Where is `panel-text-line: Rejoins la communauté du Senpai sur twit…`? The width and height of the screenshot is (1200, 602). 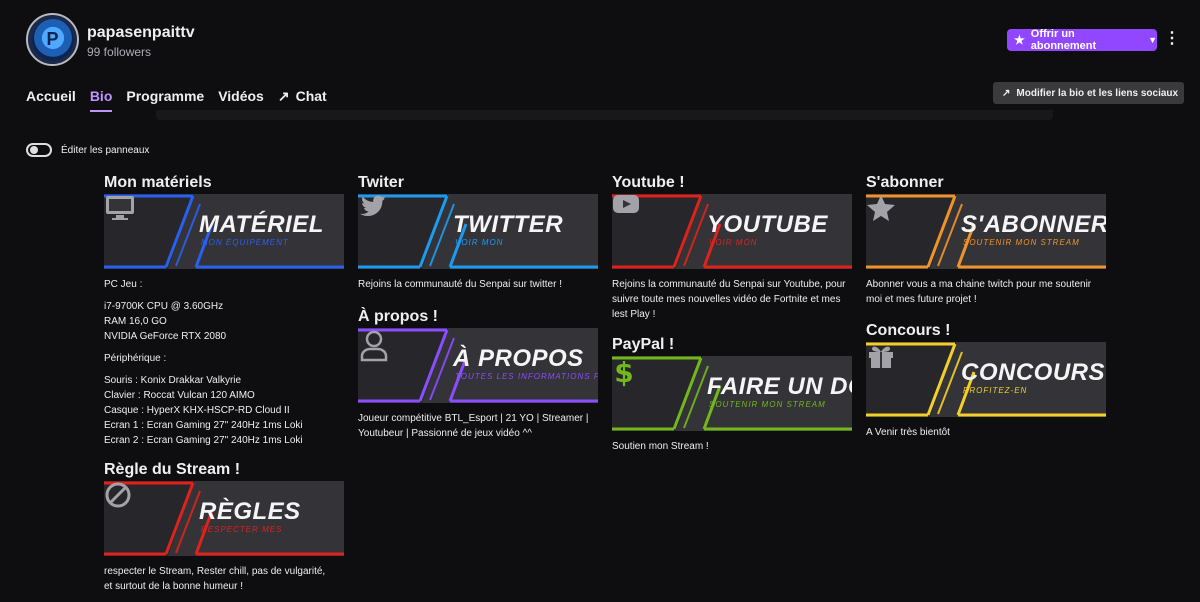 panel-text-line: Rejoins la communauté du Senpai sur twit… is located at coordinates (460, 284).